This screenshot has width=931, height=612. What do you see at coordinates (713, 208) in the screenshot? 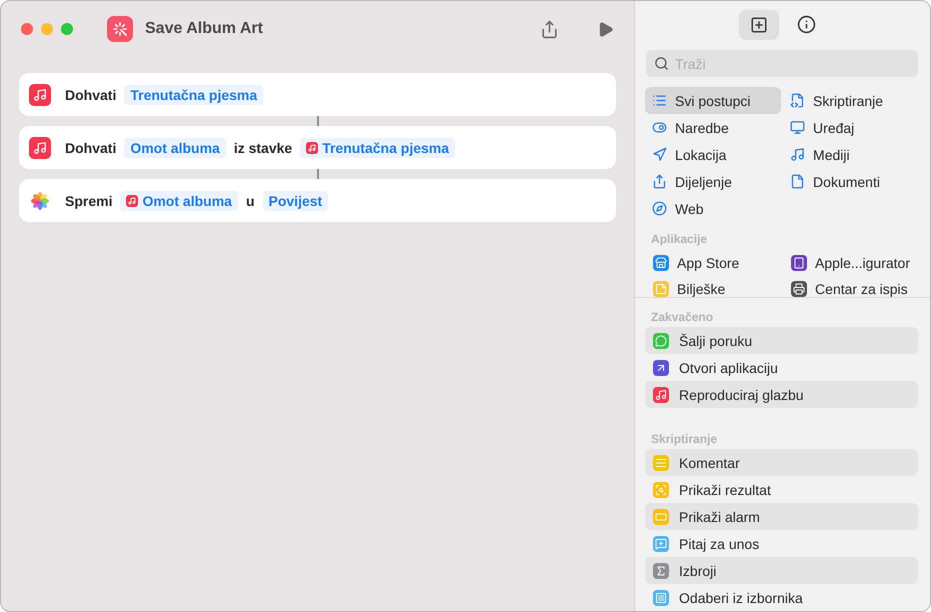
I see `category-item: Web` at bounding box center [713, 208].